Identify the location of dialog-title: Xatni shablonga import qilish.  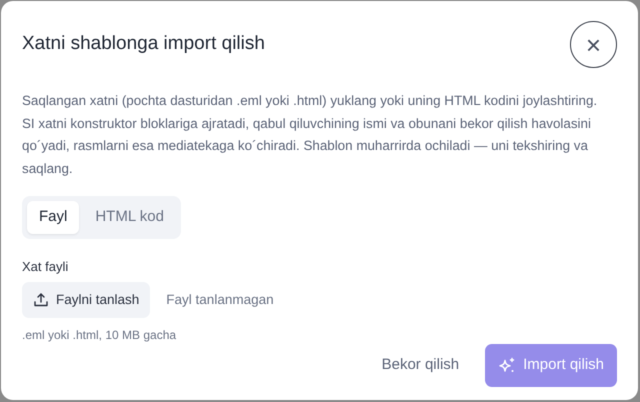
(143, 44).